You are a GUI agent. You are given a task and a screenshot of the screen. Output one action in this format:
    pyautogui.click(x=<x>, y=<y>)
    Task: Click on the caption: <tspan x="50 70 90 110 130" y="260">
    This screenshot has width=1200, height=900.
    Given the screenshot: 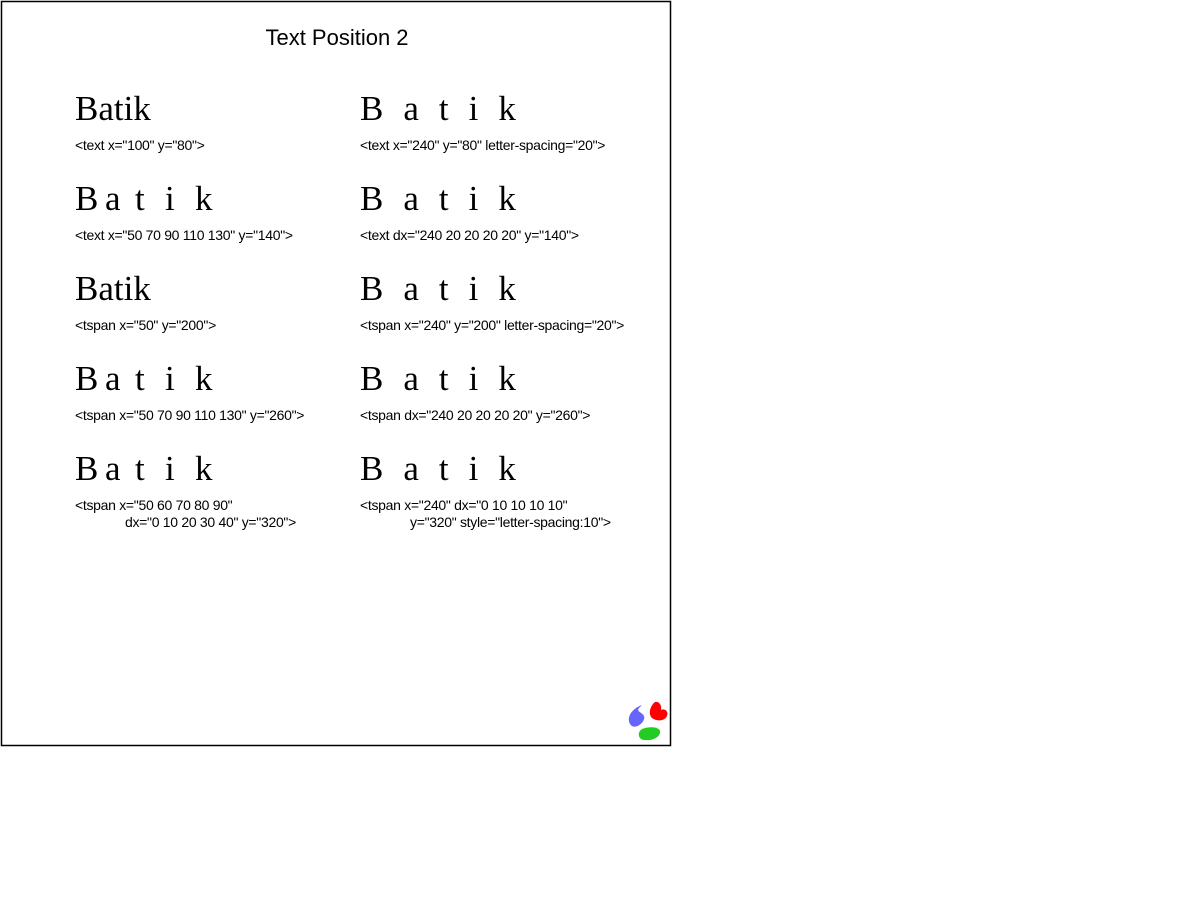 What is the action you would take?
    pyautogui.click(x=189, y=415)
    